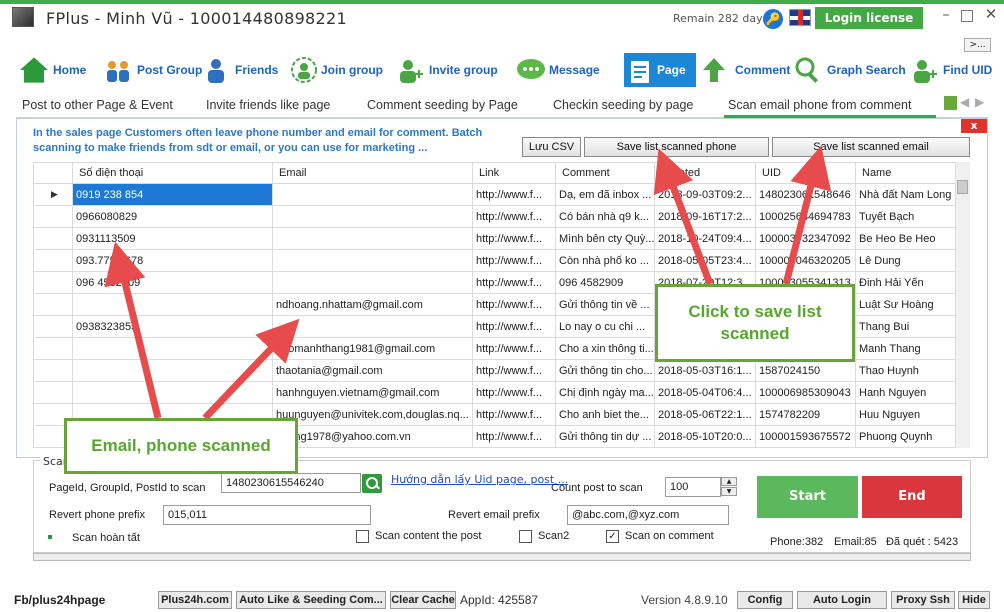  What do you see at coordinates (729, 481) in the screenshot?
I see `count-up-icon: ▲` at bounding box center [729, 481].